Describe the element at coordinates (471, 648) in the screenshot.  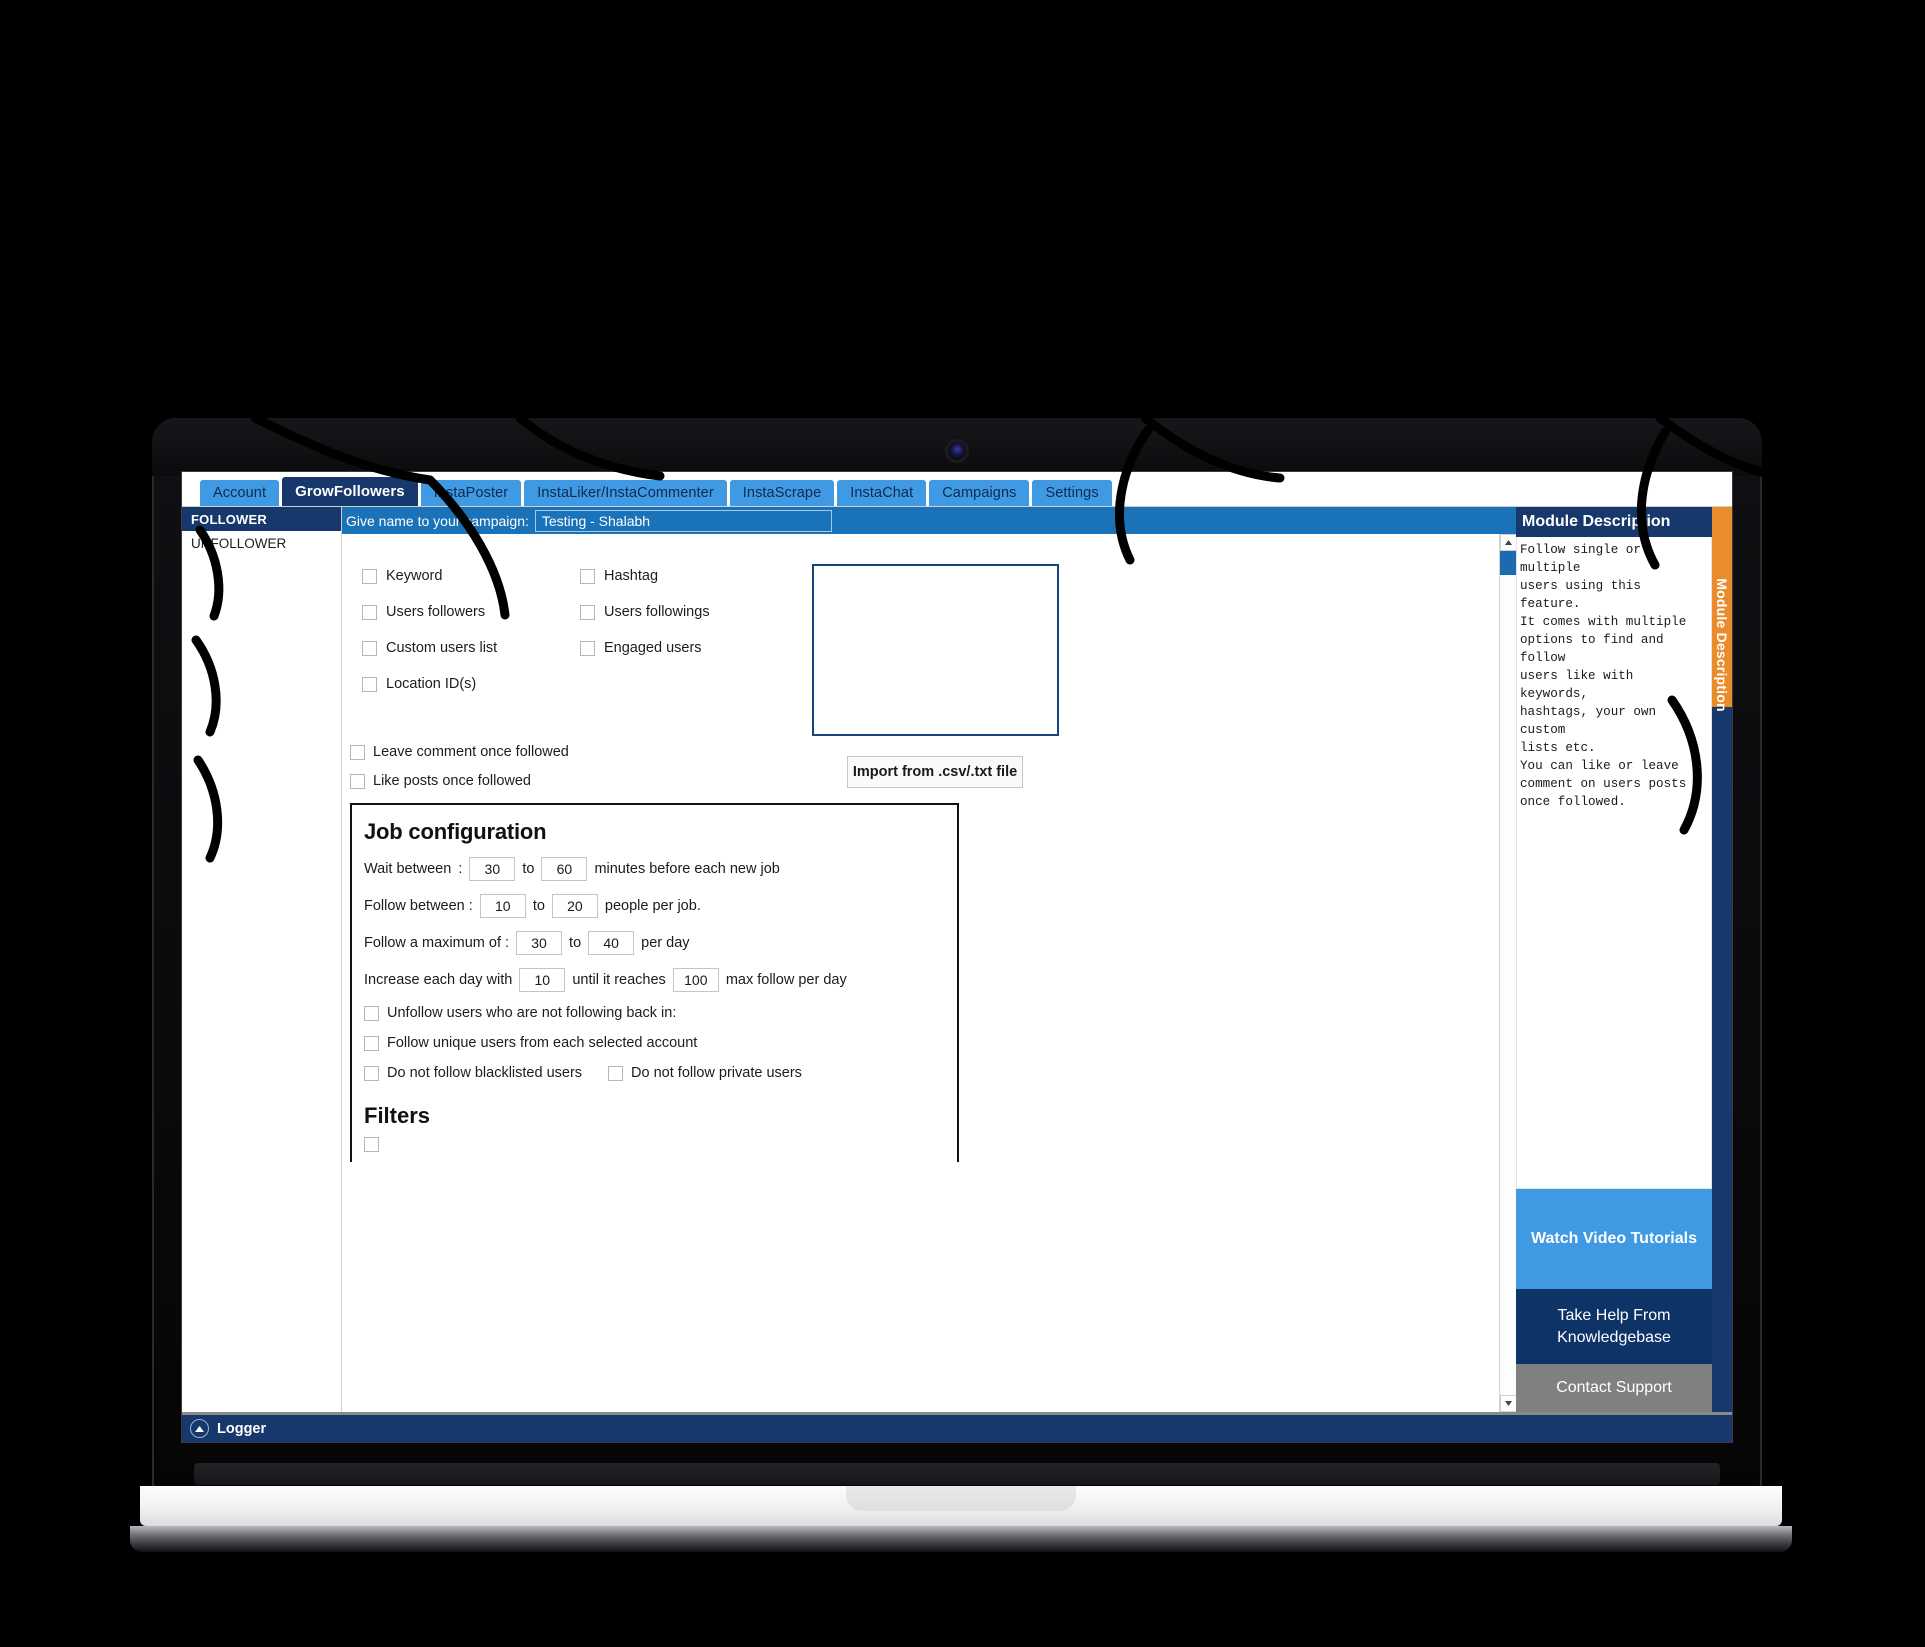
I see `checkbox-custom-users-list: Custom users list` at that location.